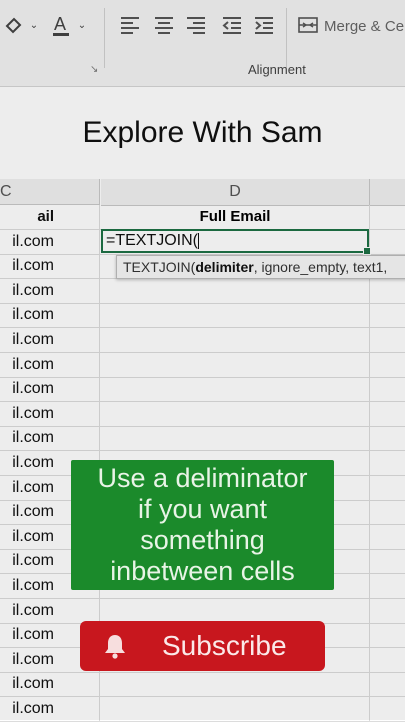 The width and height of the screenshot is (405, 722). Describe the element at coordinates (236, 242) in the screenshot. I see `active-cell-d2: =TEXTJOIN(` at that location.